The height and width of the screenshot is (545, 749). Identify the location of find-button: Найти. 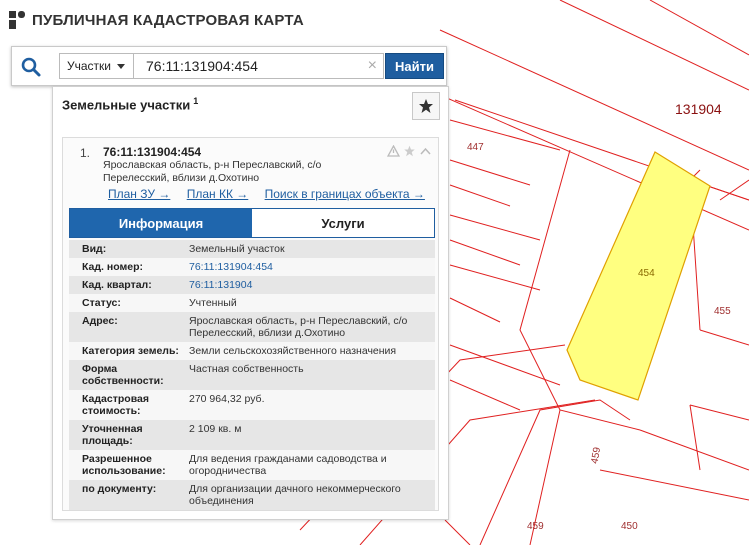
(414, 66).